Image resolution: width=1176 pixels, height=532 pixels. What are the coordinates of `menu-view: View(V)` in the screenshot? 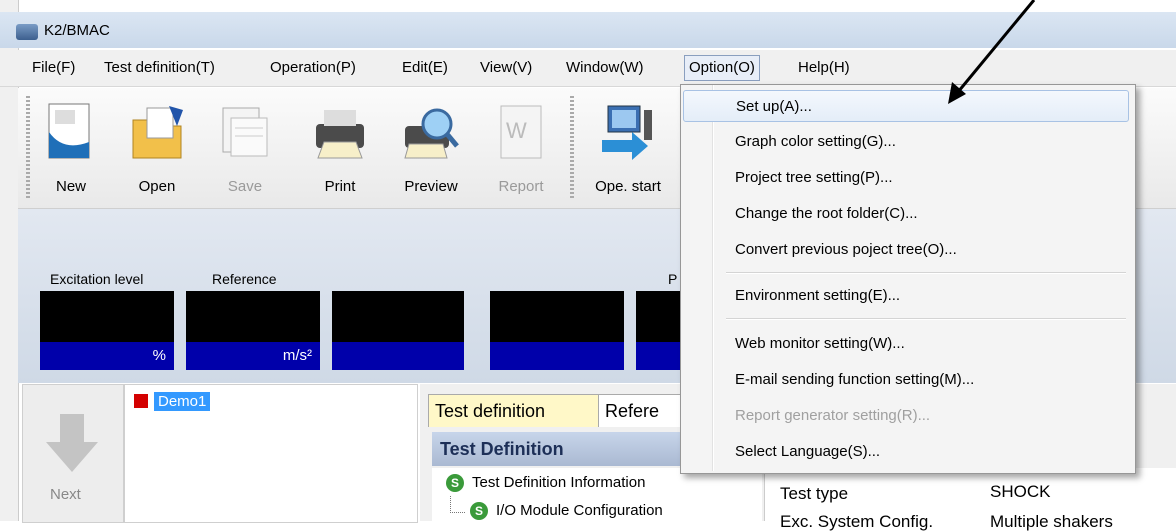 It's located at (506, 68).